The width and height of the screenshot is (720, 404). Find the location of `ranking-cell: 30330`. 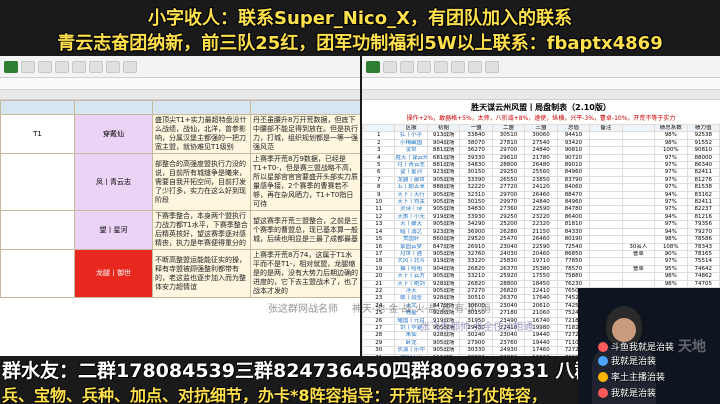

ranking-cell: 30330 is located at coordinates (476, 350).